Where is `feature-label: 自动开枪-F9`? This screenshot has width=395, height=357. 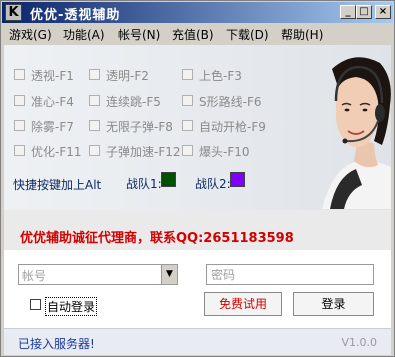 feature-label: 自动开枪-F9 is located at coordinates (232, 127).